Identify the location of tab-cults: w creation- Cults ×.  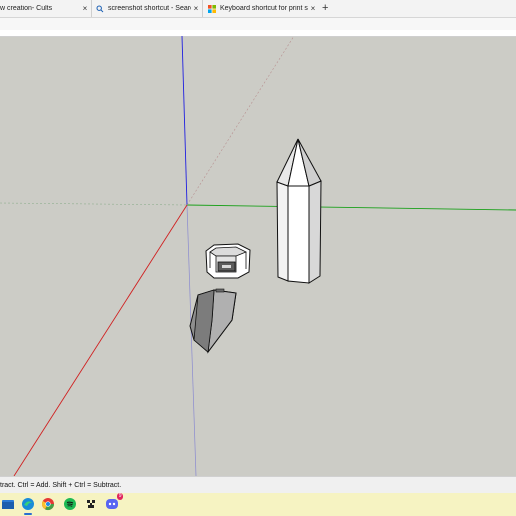
(45, 8).